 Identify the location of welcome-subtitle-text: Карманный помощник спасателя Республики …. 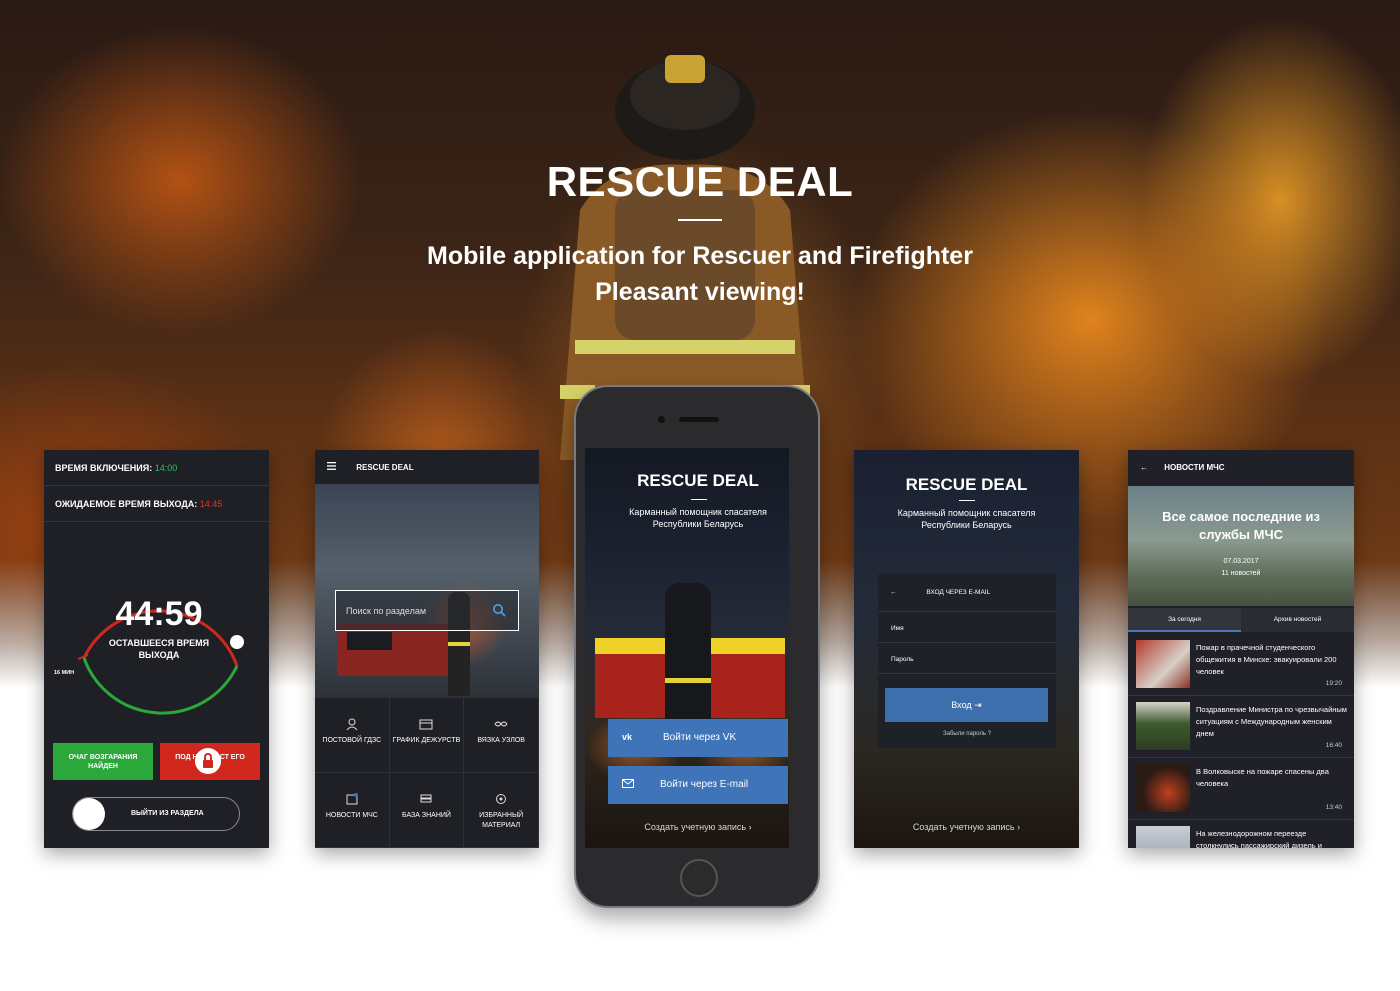
(698, 518).